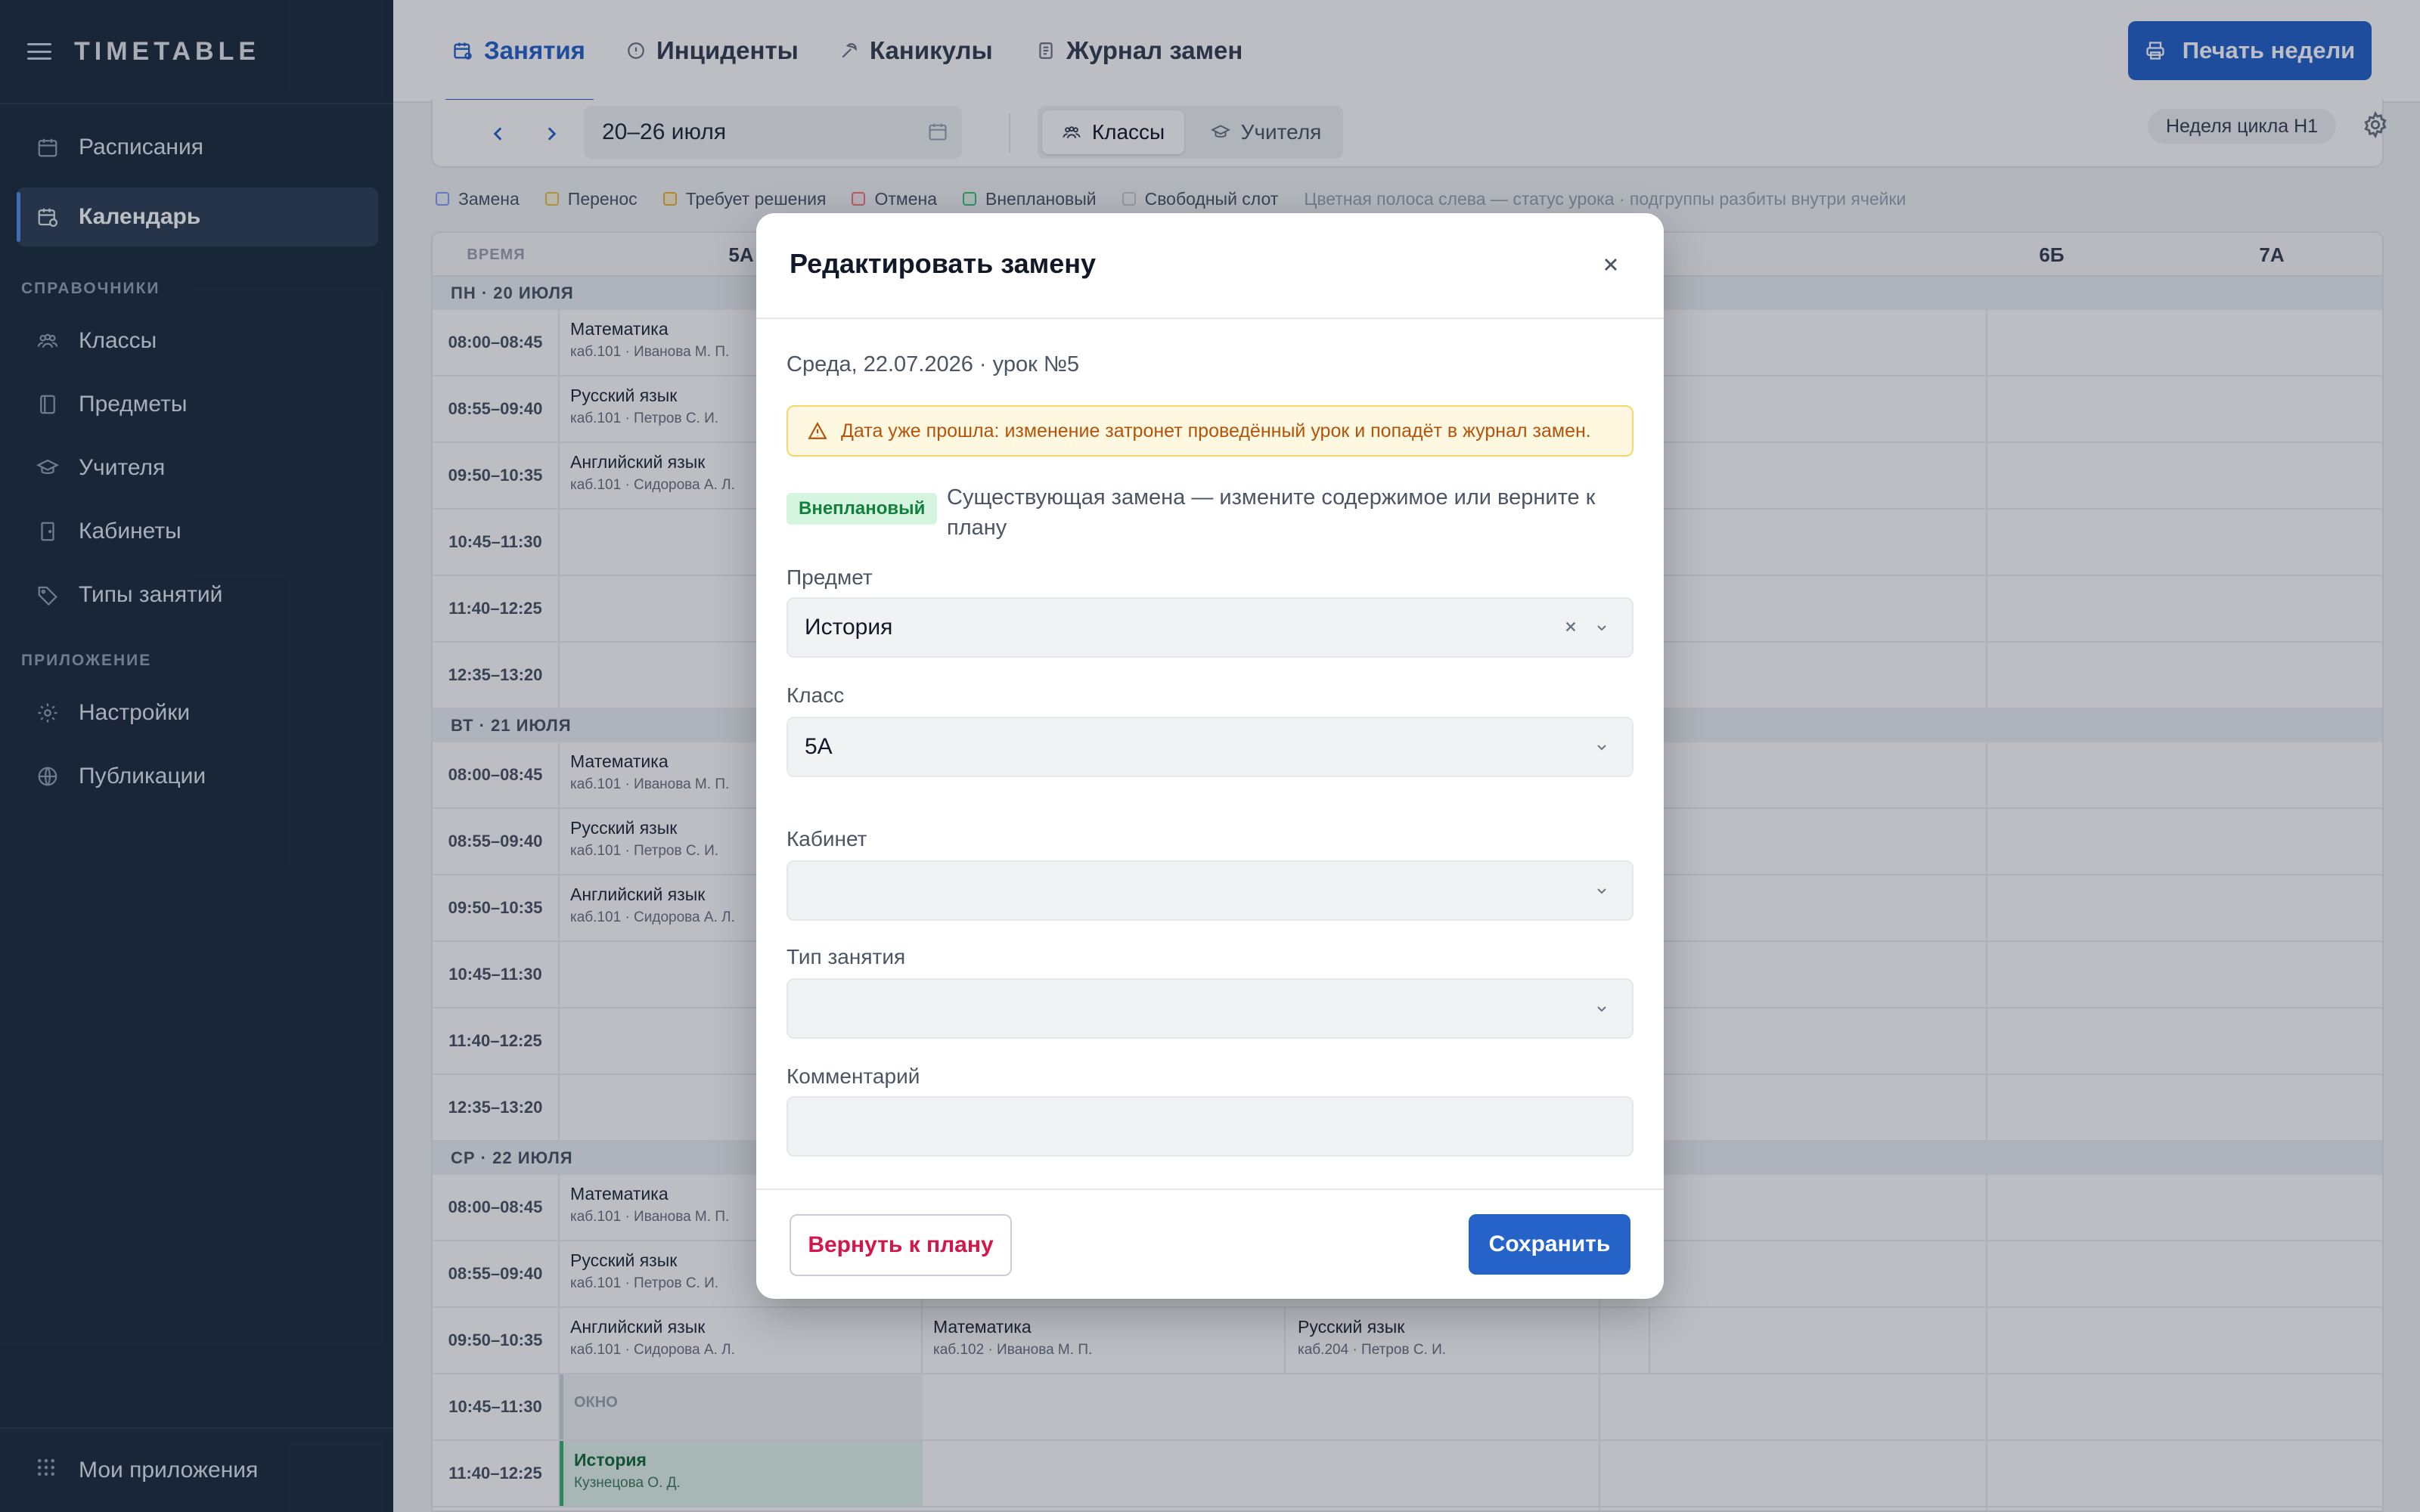  Describe the element at coordinates (849, 628) in the screenshot. I see `subject-value: История` at that location.